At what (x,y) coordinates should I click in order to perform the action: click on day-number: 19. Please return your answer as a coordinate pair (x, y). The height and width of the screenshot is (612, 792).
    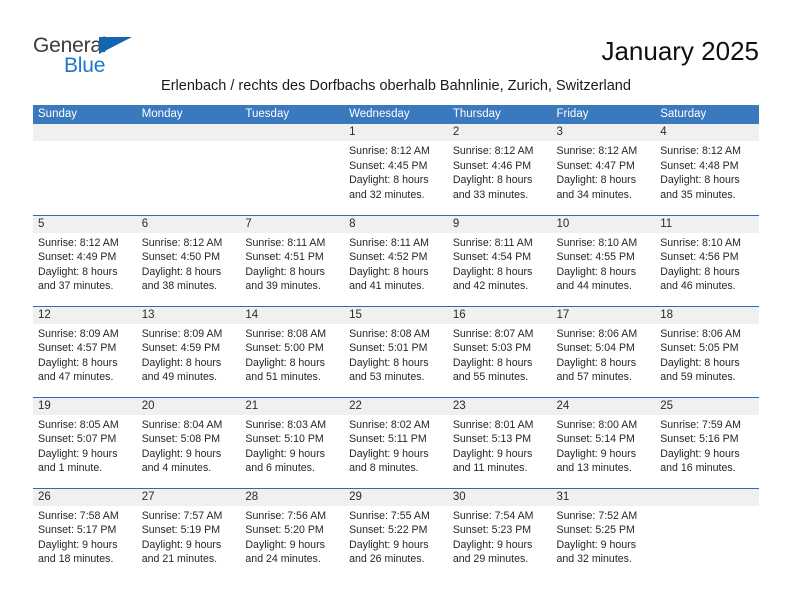
    Looking at the image, I should click on (85, 406).